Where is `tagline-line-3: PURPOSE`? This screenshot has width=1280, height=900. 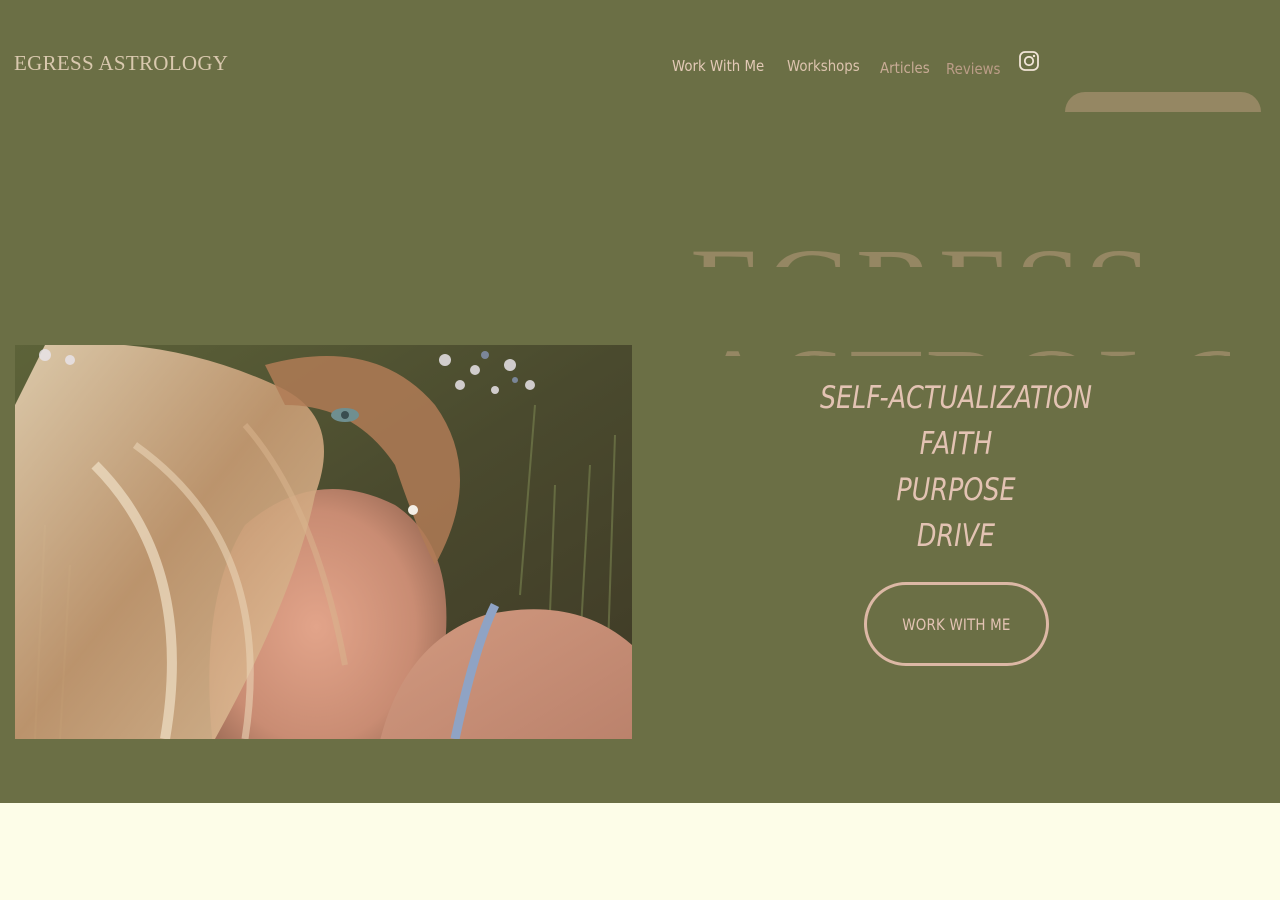
tagline-line-3: PURPOSE is located at coordinates (956, 490).